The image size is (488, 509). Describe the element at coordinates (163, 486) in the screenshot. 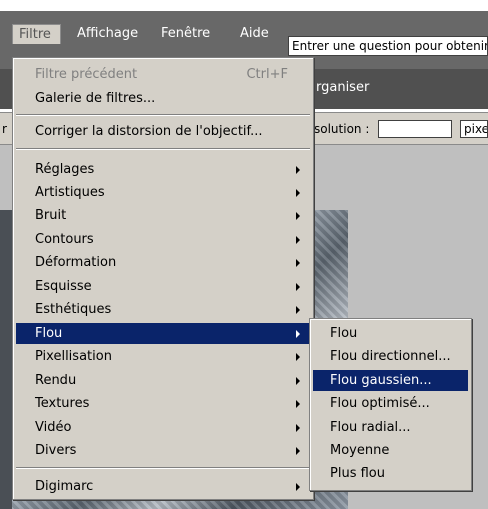

I see `menu-item-digimarc: Digimarc` at that location.